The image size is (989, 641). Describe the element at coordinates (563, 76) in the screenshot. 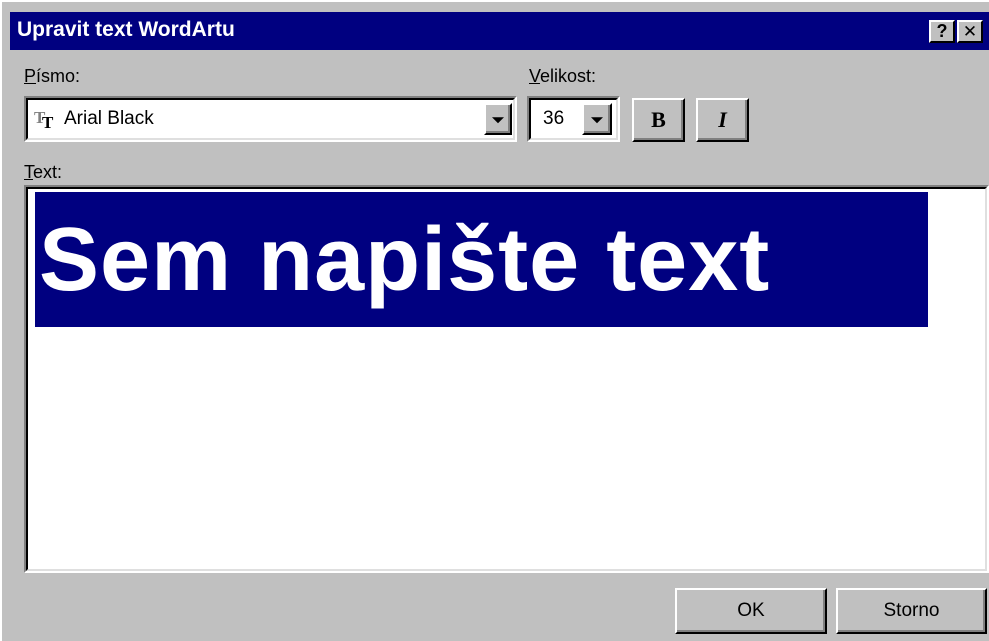

I see `size-label: Velikost:` at that location.